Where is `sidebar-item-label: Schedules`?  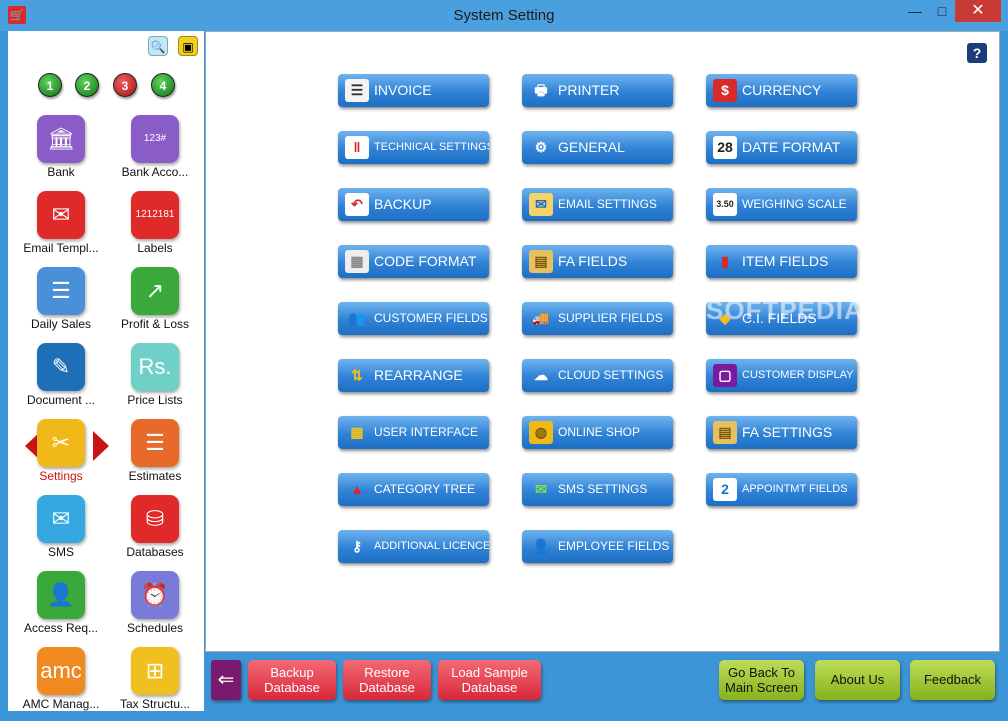
sidebar-item-label: Schedules is located at coordinates (155, 628).